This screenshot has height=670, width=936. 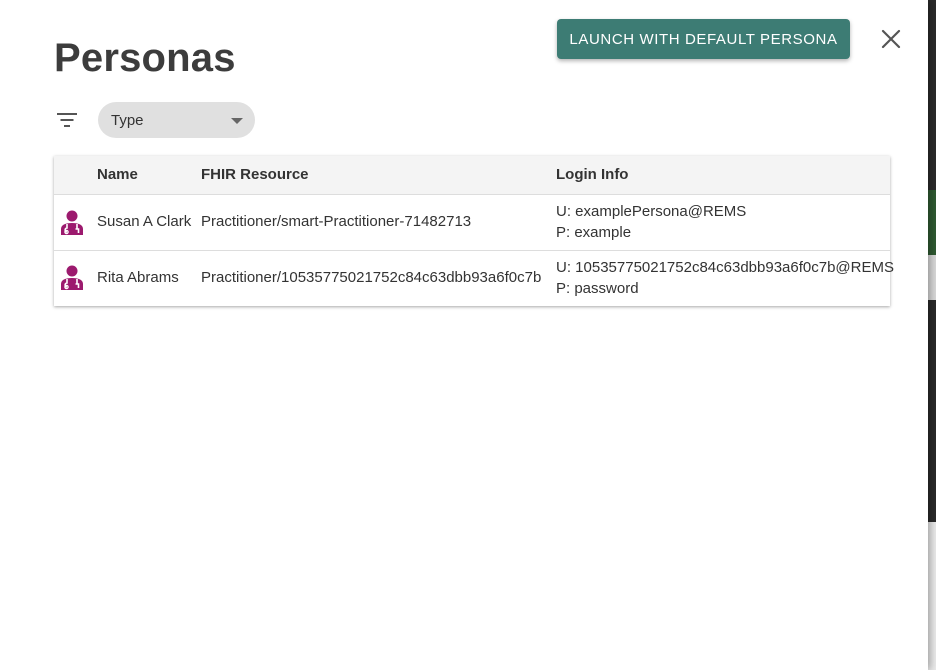 What do you see at coordinates (145, 58) in the screenshot?
I see `dialog-title: Personas` at bounding box center [145, 58].